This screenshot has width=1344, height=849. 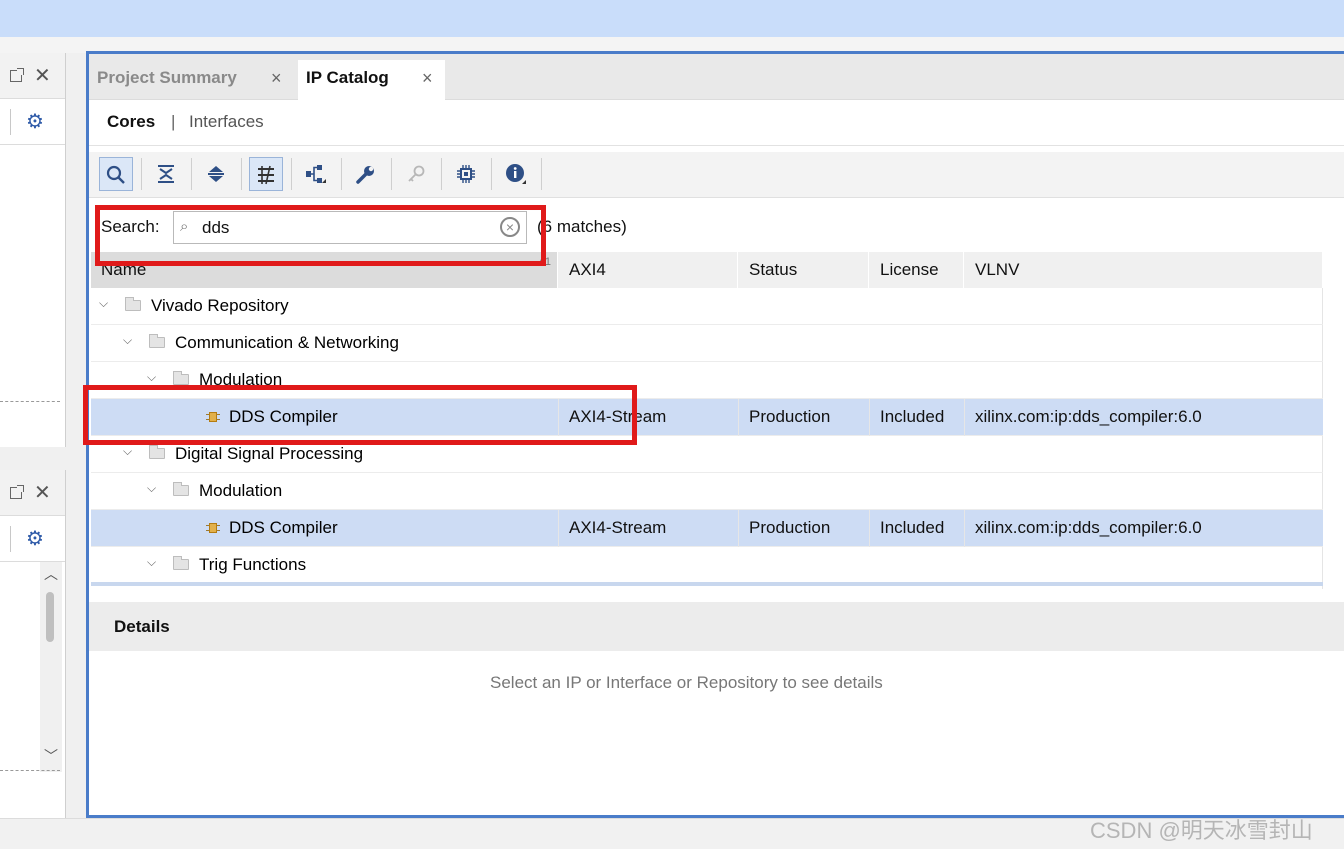 What do you see at coordinates (51, 574) in the screenshot?
I see `scroll-up-icon: ︿` at bounding box center [51, 574].